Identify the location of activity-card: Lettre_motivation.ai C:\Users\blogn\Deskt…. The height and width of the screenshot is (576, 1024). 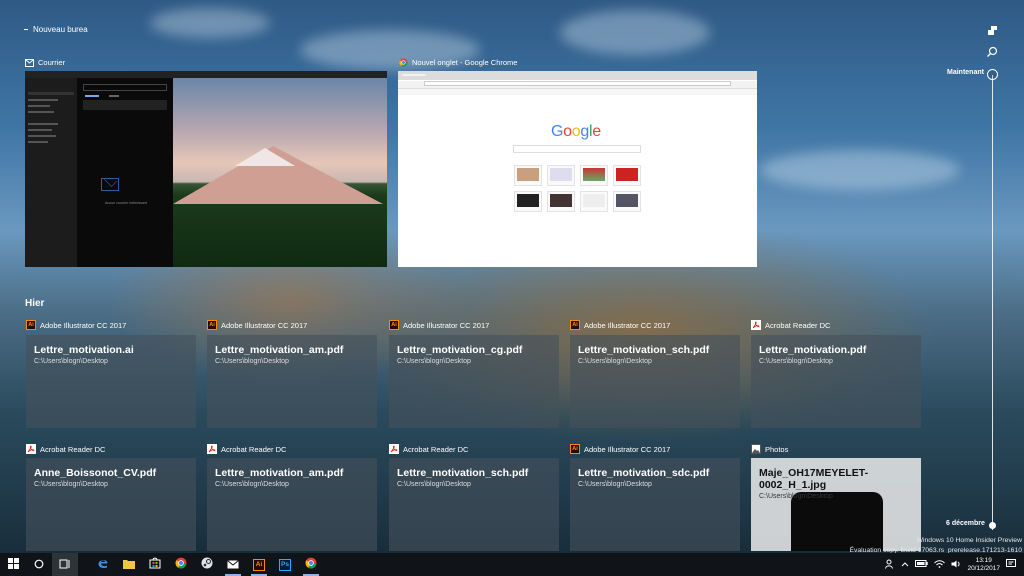
(111, 381).